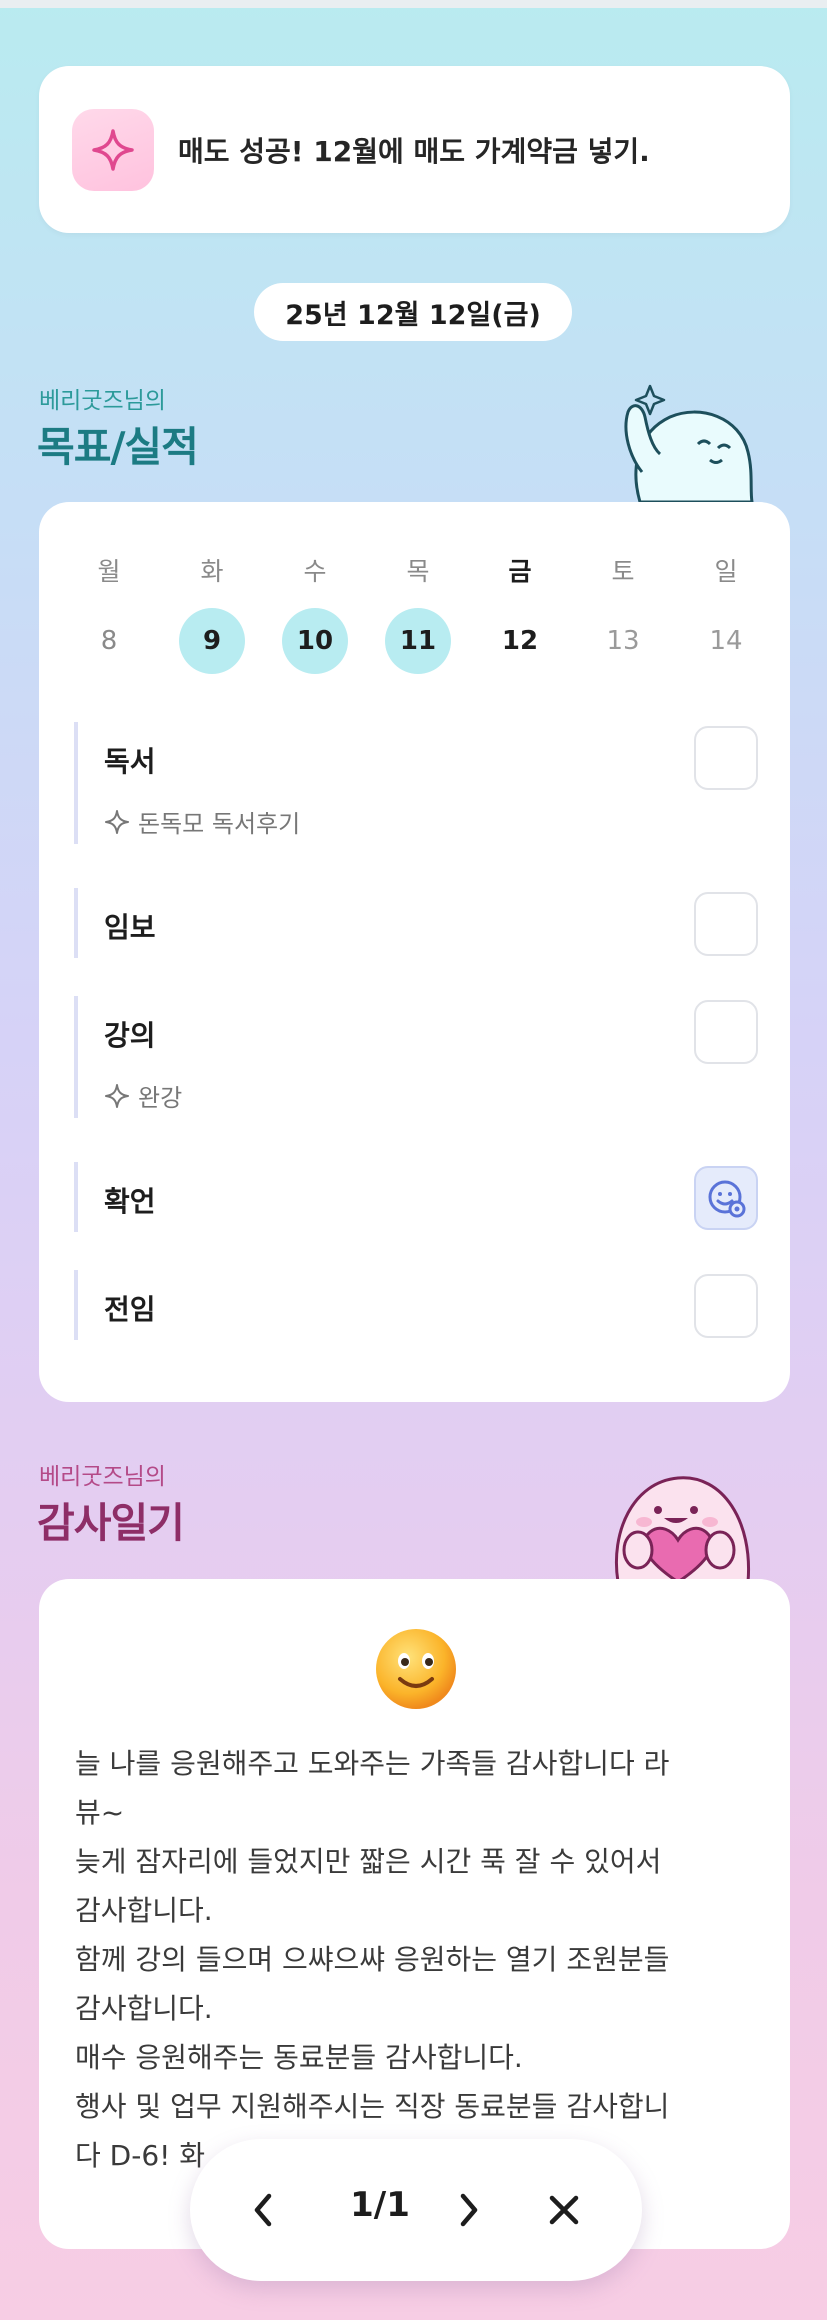  Describe the element at coordinates (372, 1959) in the screenshot. I see `gratitude-line: 함께 강의 들으며 으쌰으쌰 응원하는 열기 조원분들` at that location.